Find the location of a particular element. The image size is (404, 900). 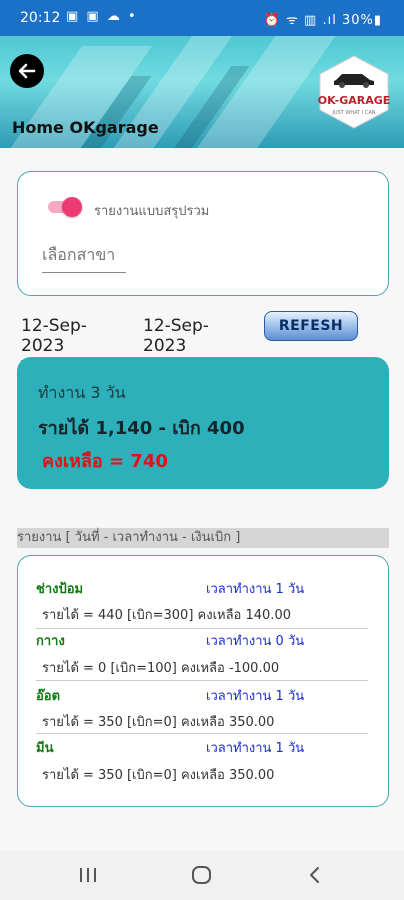

start-date-field: 12-Sep-2023 is located at coordinates (75, 338).